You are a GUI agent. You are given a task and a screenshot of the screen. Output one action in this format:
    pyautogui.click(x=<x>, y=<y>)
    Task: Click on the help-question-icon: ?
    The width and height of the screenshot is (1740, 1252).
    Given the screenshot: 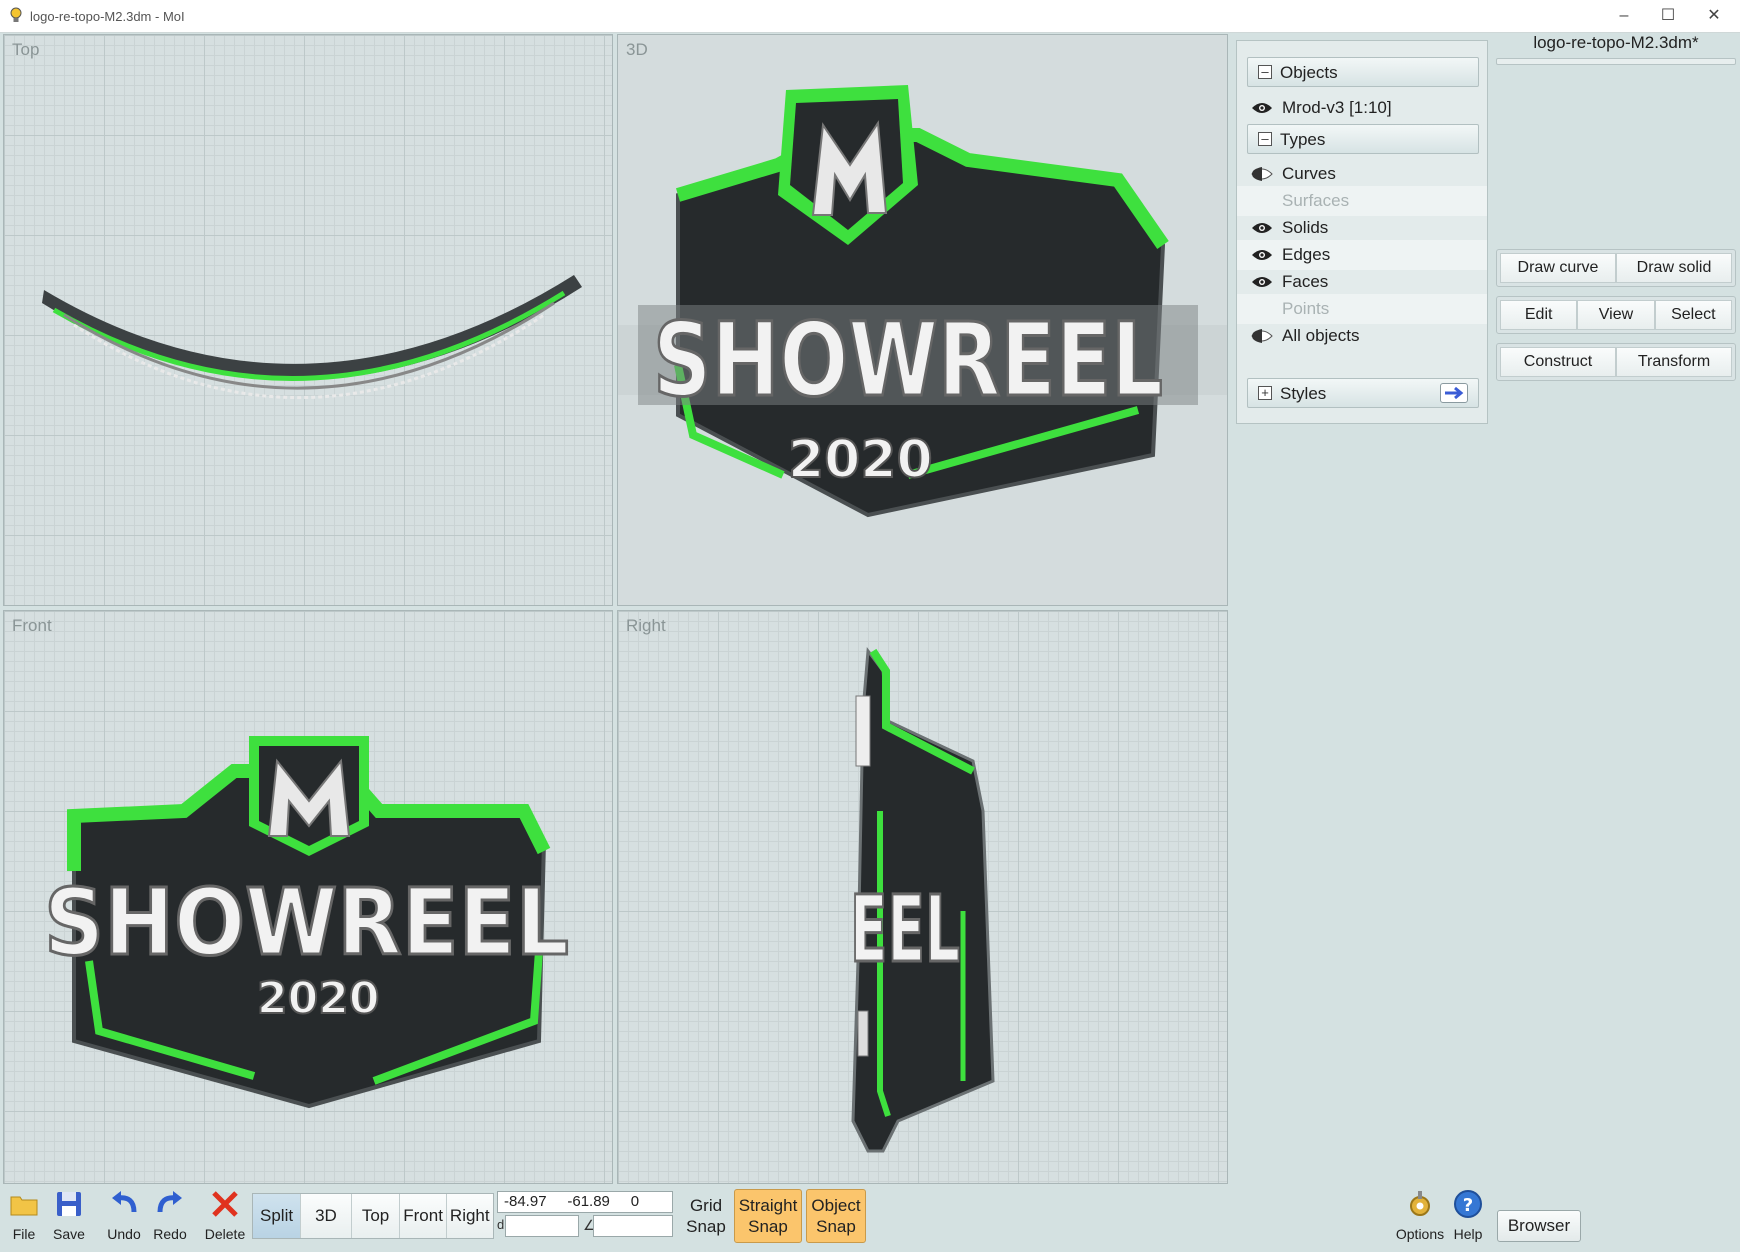 What is the action you would take?
    pyautogui.click(x=1468, y=1204)
    